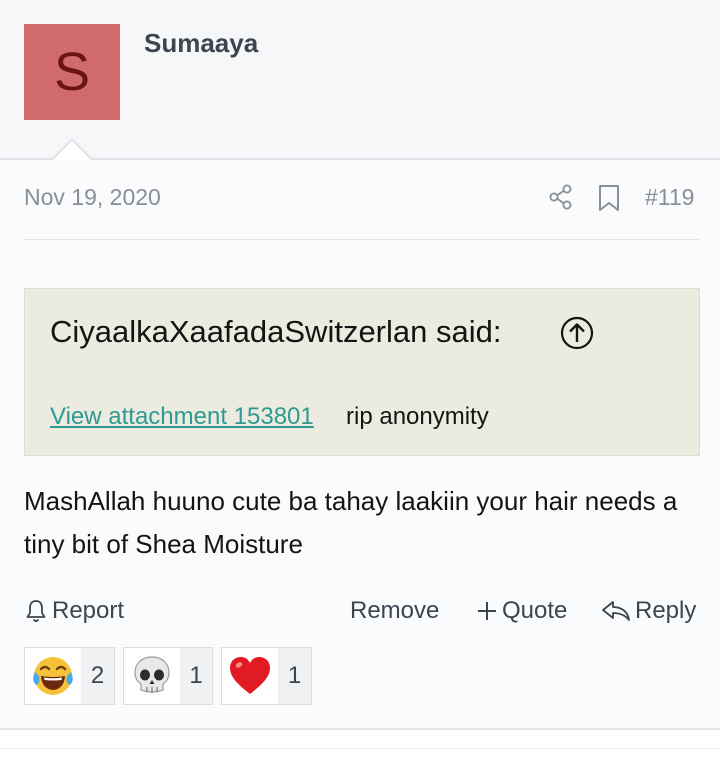  I want to click on reaction-count: 2, so click(97, 675).